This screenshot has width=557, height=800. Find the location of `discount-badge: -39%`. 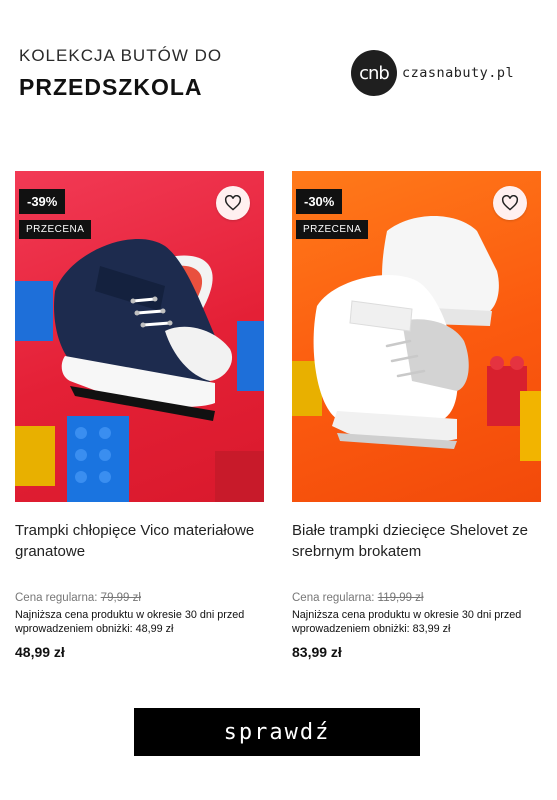

discount-badge: -39% is located at coordinates (42, 201).